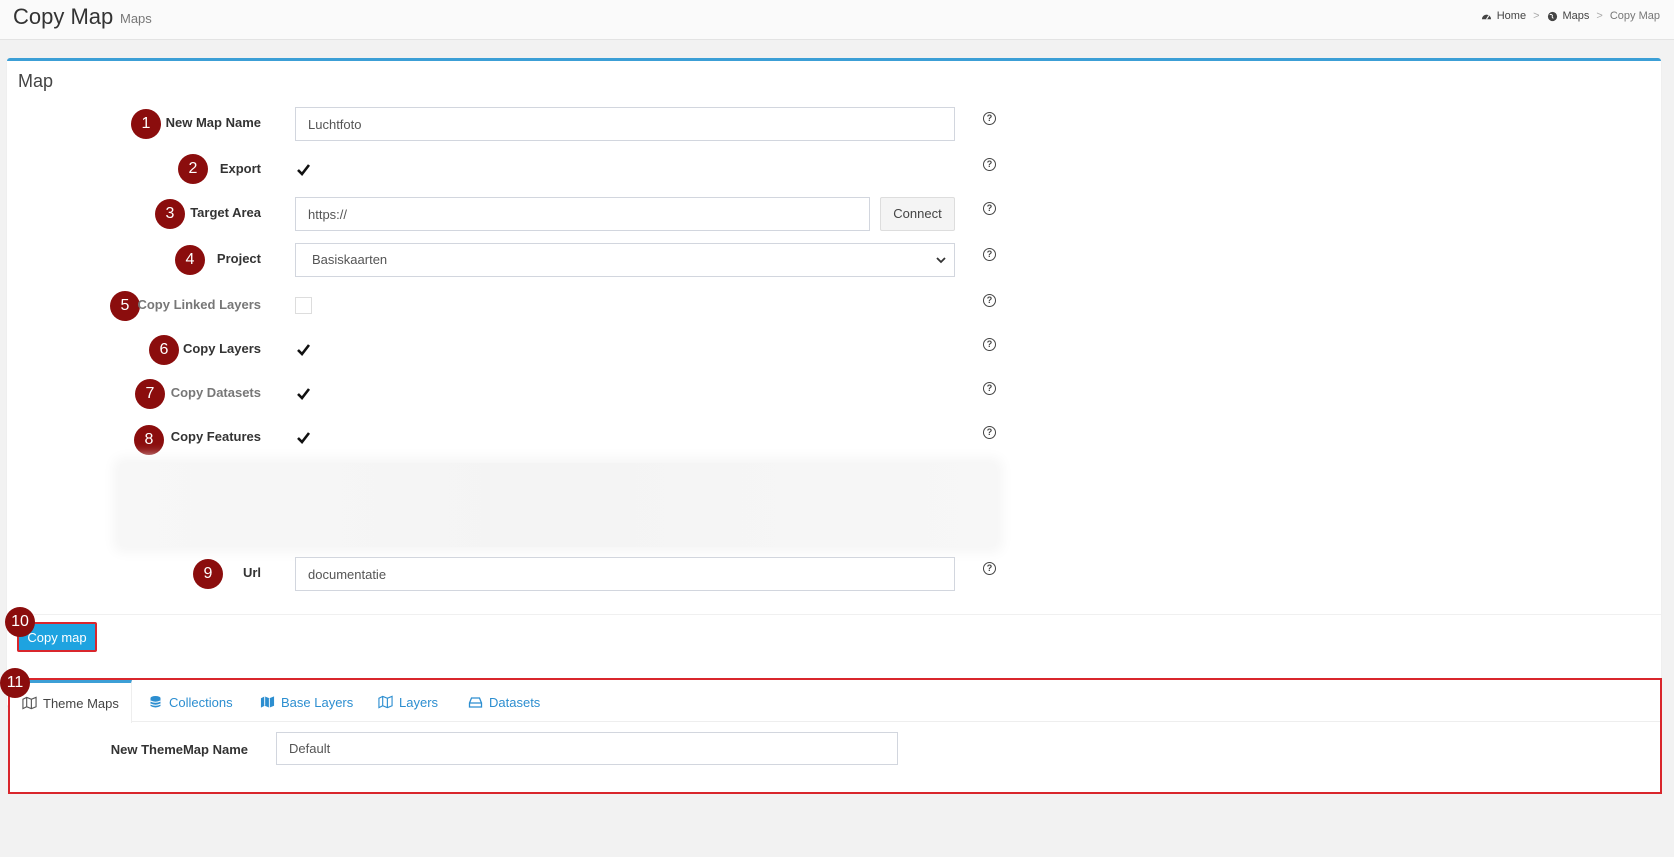 This screenshot has height=857, width=1674. I want to click on copy-datasets-checkbox, so click(303, 393).